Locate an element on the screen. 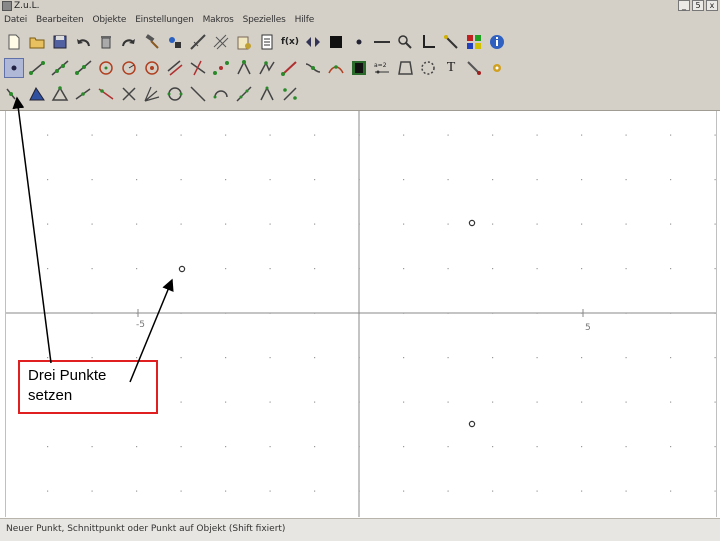 Image resolution: width=720 pixels, height=541 pixels. delete-icon is located at coordinates (106, 42).